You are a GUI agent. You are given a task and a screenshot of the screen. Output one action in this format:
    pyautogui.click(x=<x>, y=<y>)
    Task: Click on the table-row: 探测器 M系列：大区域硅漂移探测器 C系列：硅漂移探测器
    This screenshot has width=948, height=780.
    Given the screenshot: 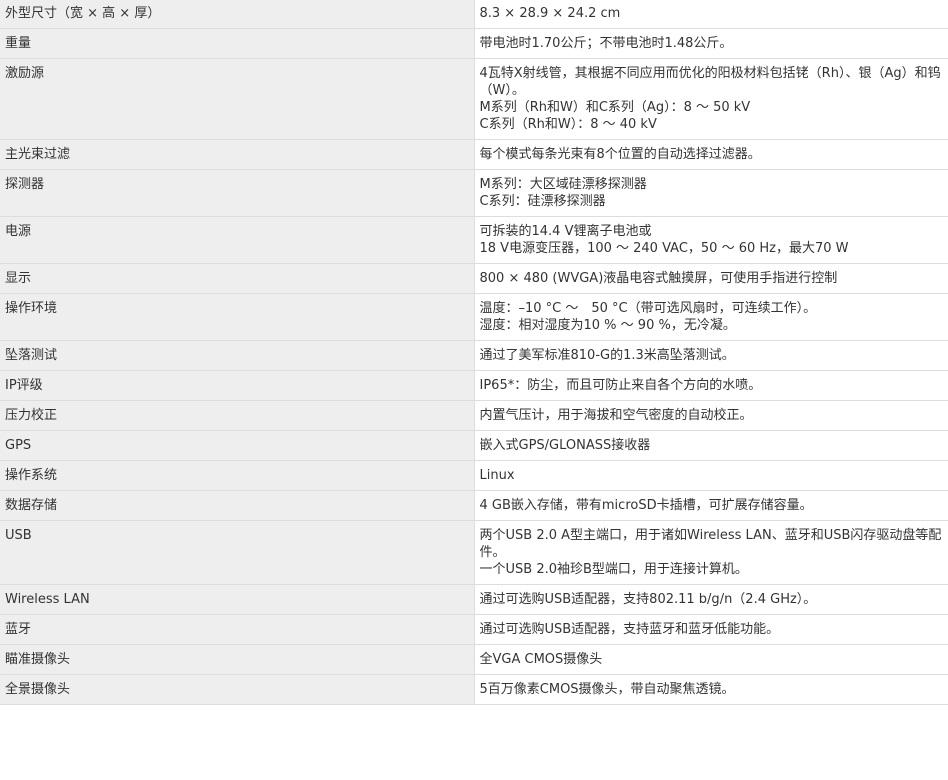 What is the action you would take?
    pyautogui.click(x=474, y=193)
    